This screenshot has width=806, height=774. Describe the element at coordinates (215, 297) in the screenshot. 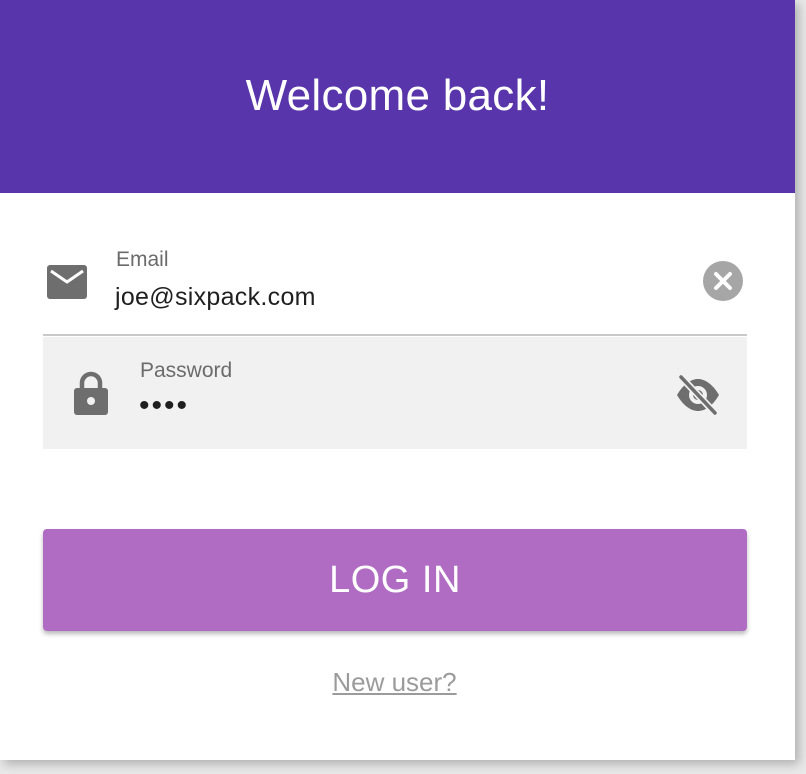

I see `email-input: joe@sixpack.com` at that location.